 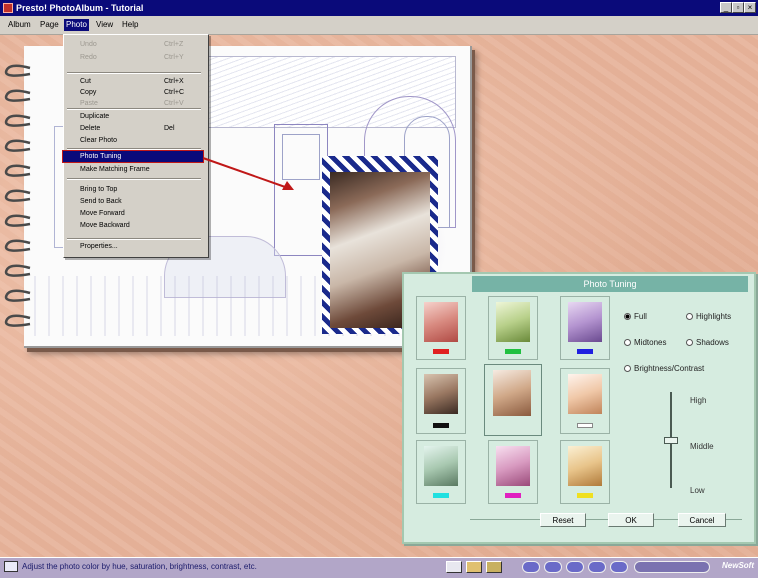 What do you see at coordinates (174, 44) in the screenshot?
I see `menu-shortcut: Ctrl+Z` at bounding box center [174, 44].